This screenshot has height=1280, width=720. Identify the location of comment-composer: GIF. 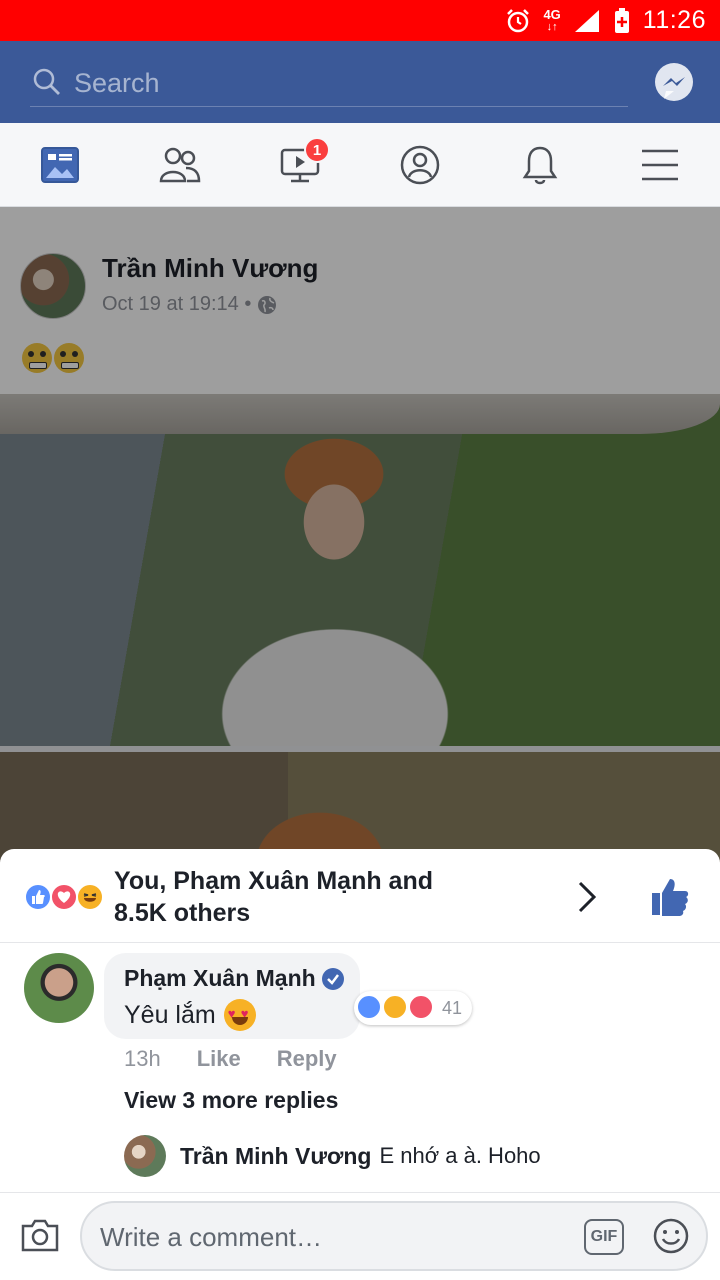
(360, 1236).